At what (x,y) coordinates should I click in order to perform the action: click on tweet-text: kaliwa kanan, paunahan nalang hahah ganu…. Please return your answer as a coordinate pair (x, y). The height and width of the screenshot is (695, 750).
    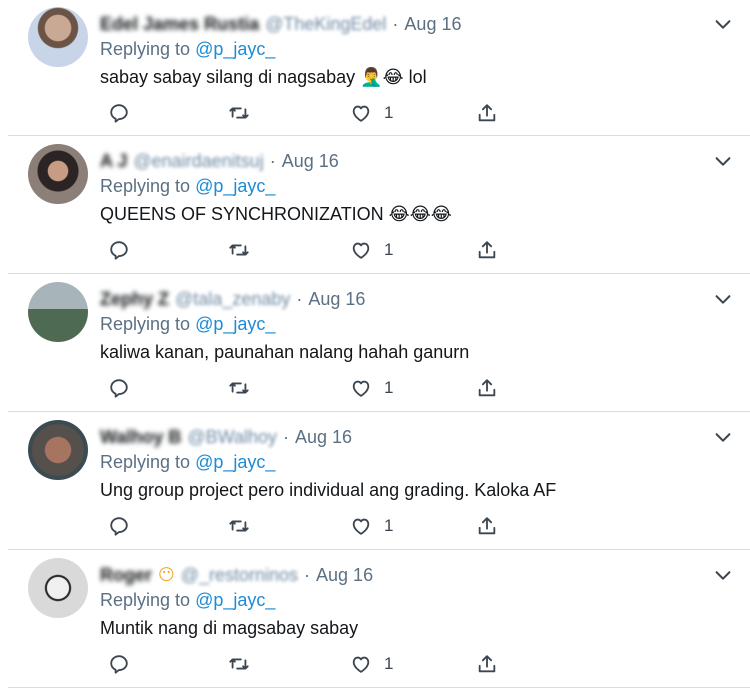
    Looking at the image, I should click on (285, 352).